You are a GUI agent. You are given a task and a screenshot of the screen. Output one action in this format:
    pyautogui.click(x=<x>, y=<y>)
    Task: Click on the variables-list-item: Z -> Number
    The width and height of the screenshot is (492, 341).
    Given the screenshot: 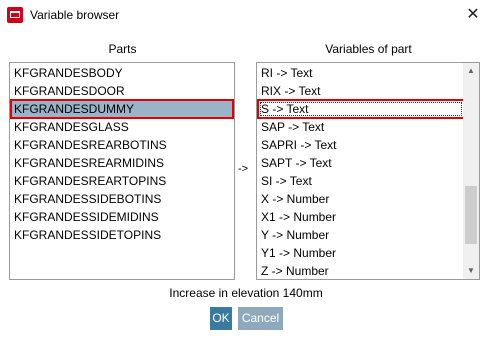 What is the action you would take?
    pyautogui.click(x=361, y=271)
    